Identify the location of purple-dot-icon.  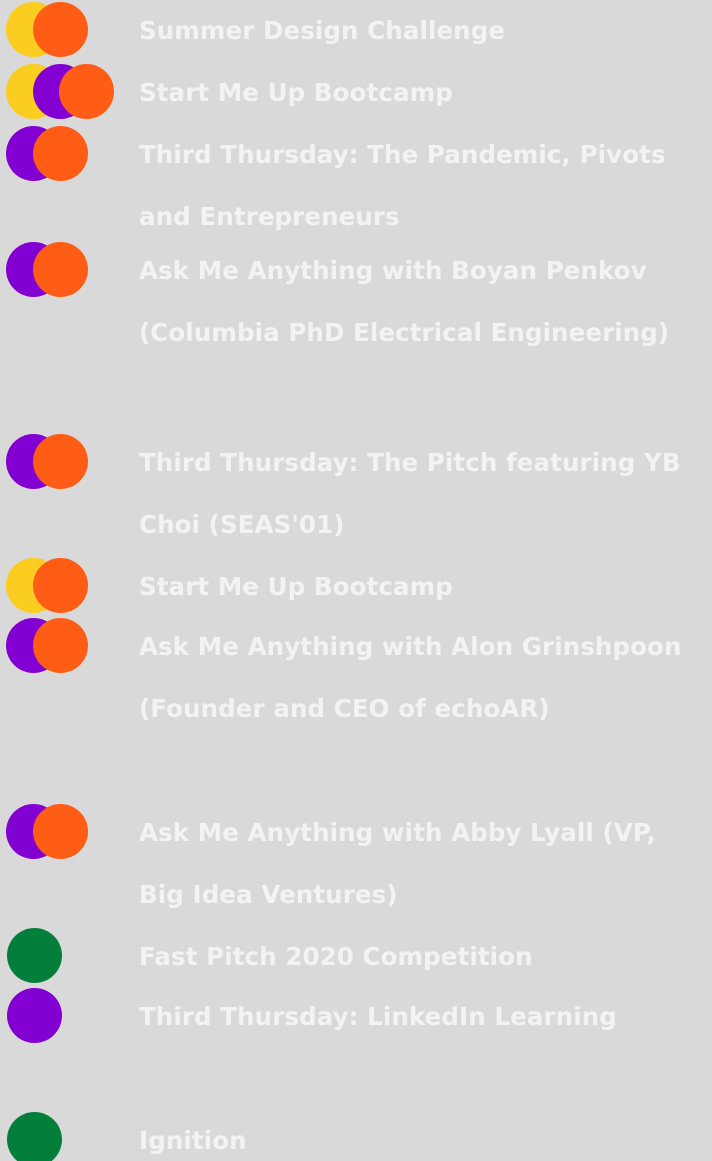
(34, 1015).